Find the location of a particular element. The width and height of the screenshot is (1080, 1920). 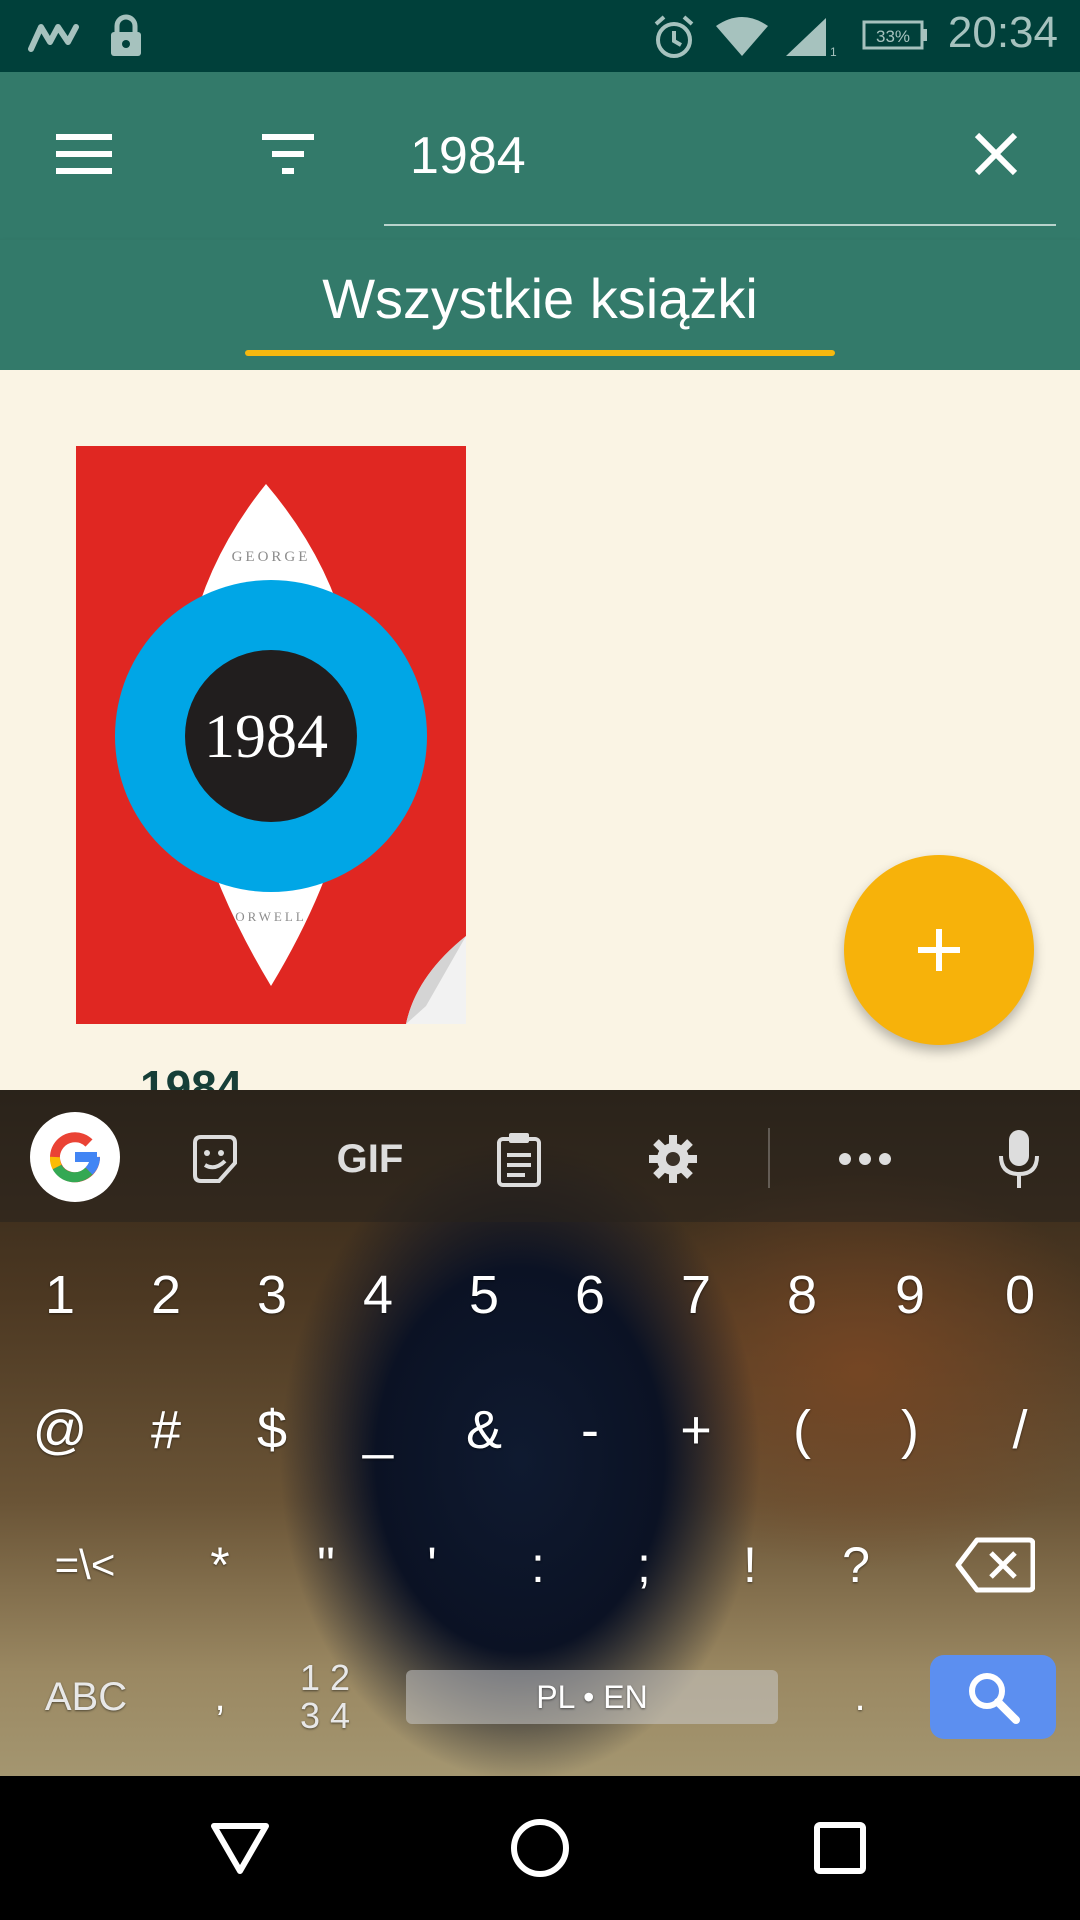

key-0: 0 is located at coordinates (1020, 1295).